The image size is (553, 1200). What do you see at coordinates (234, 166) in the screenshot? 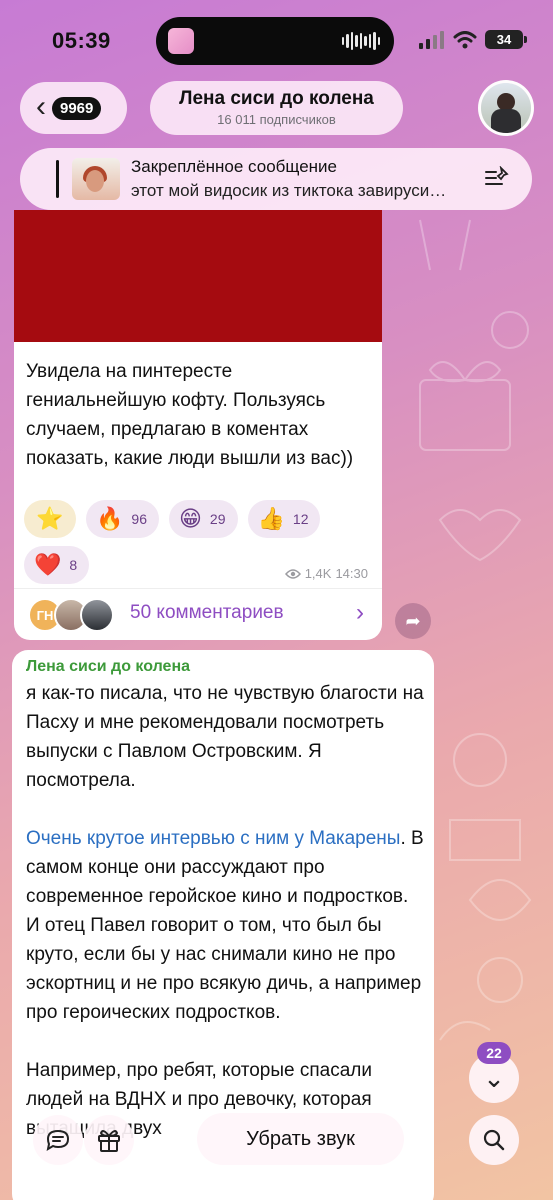
I see `pinned-title: Закреплённое сообщение` at bounding box center [234, 166].